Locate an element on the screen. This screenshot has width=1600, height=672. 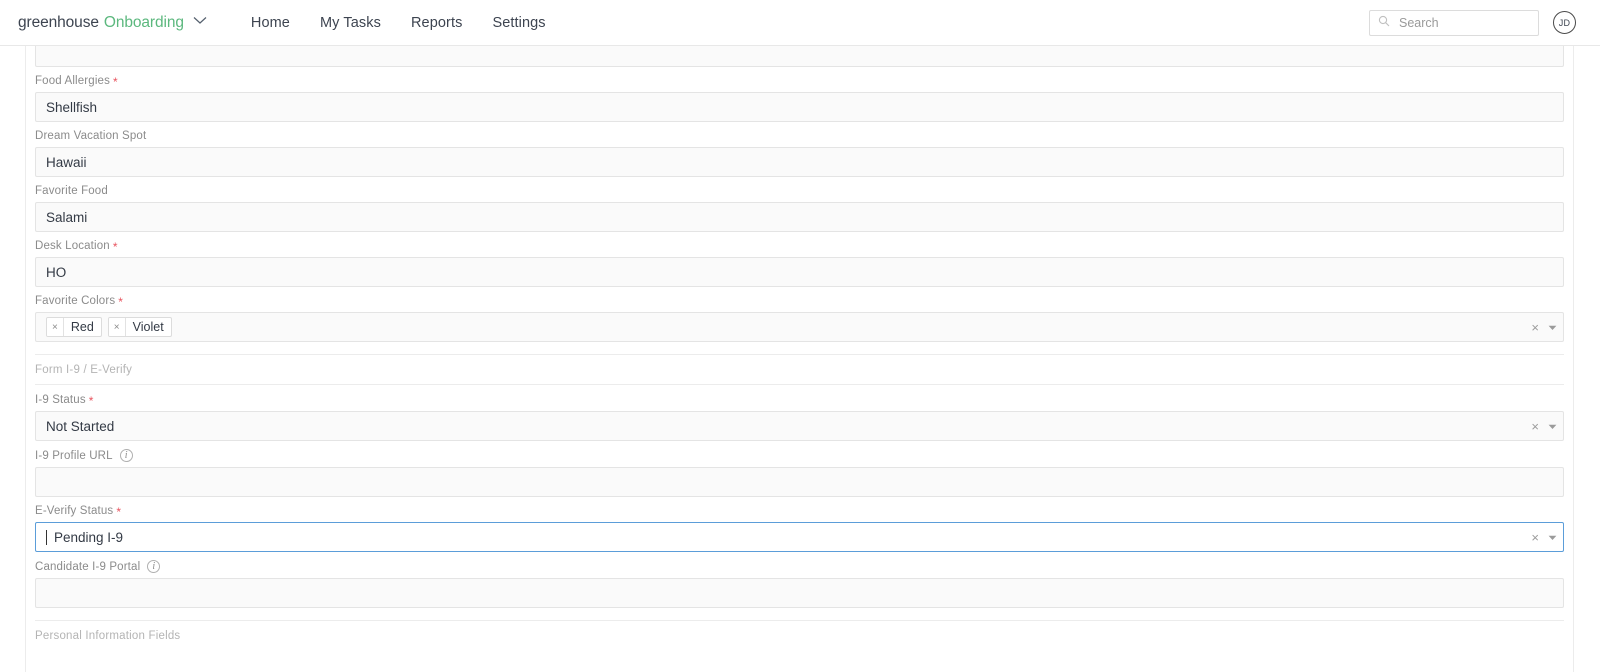
tag-label: Violet is located at coordinates (148, 327).